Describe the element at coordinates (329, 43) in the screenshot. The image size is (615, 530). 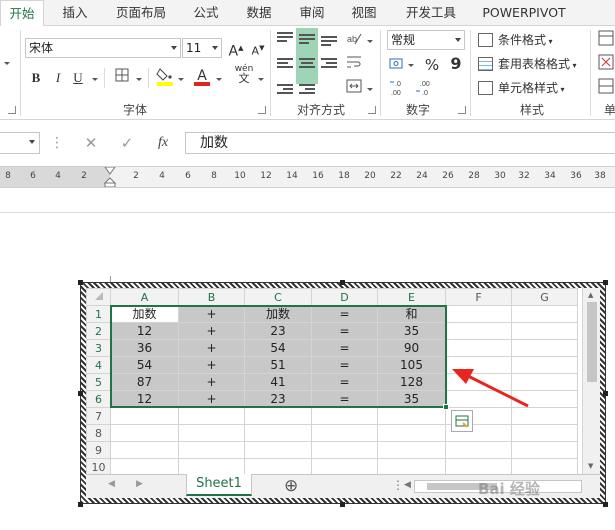
I see `align-bottom-button` at that location.